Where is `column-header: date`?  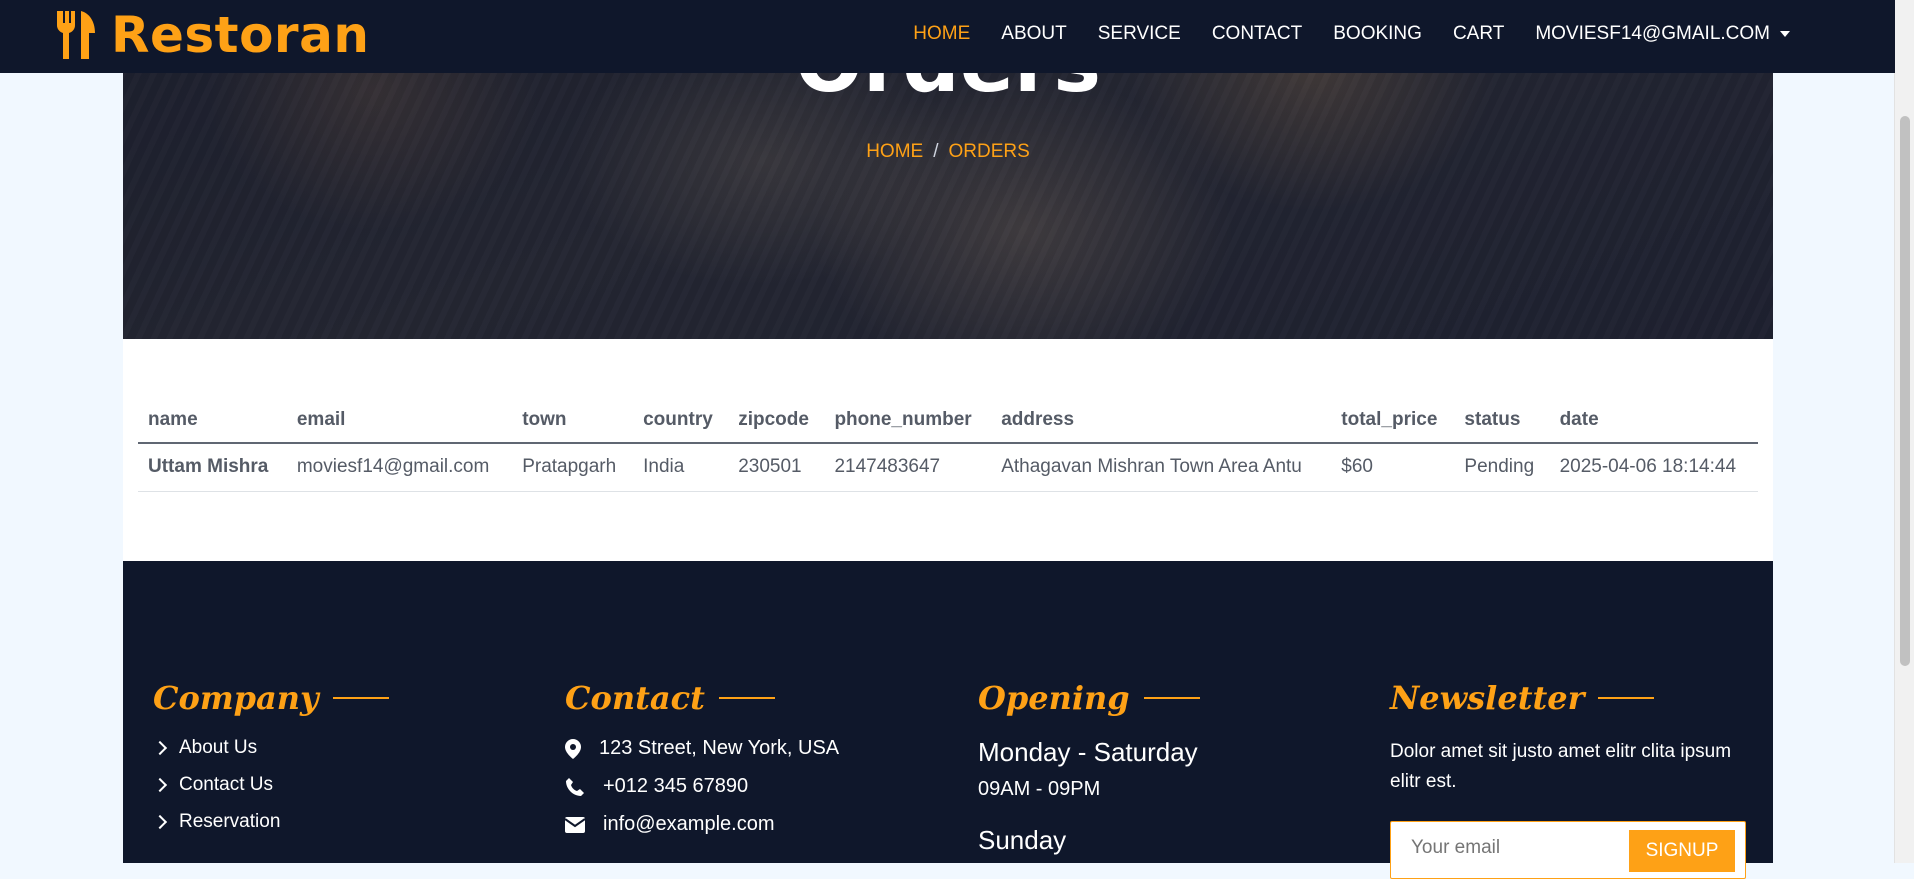
column-header: date is located at coordinates (1653, 421).